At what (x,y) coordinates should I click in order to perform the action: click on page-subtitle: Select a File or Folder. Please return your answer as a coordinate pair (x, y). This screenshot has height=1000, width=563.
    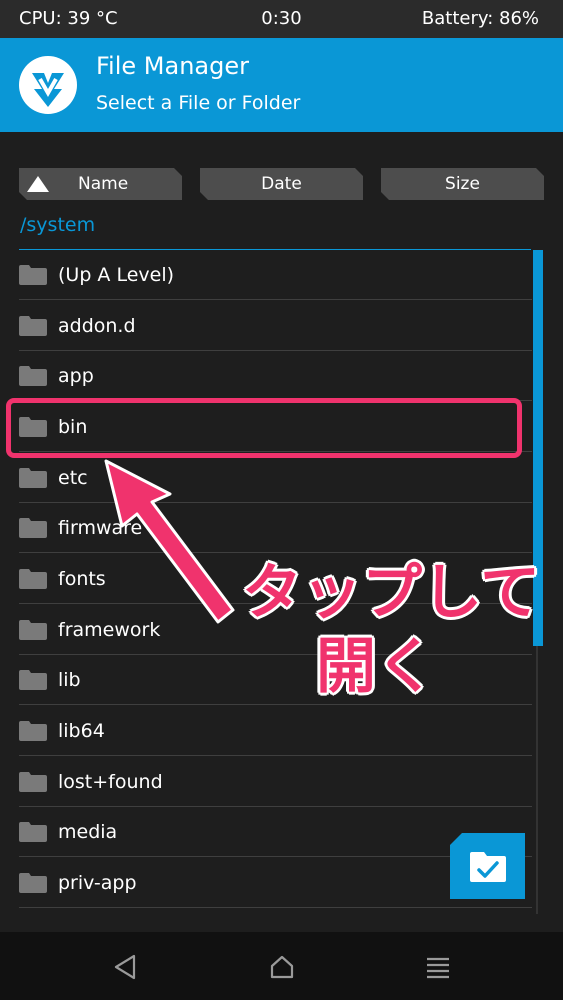
    Looking at the image, I should click on (198, 103).